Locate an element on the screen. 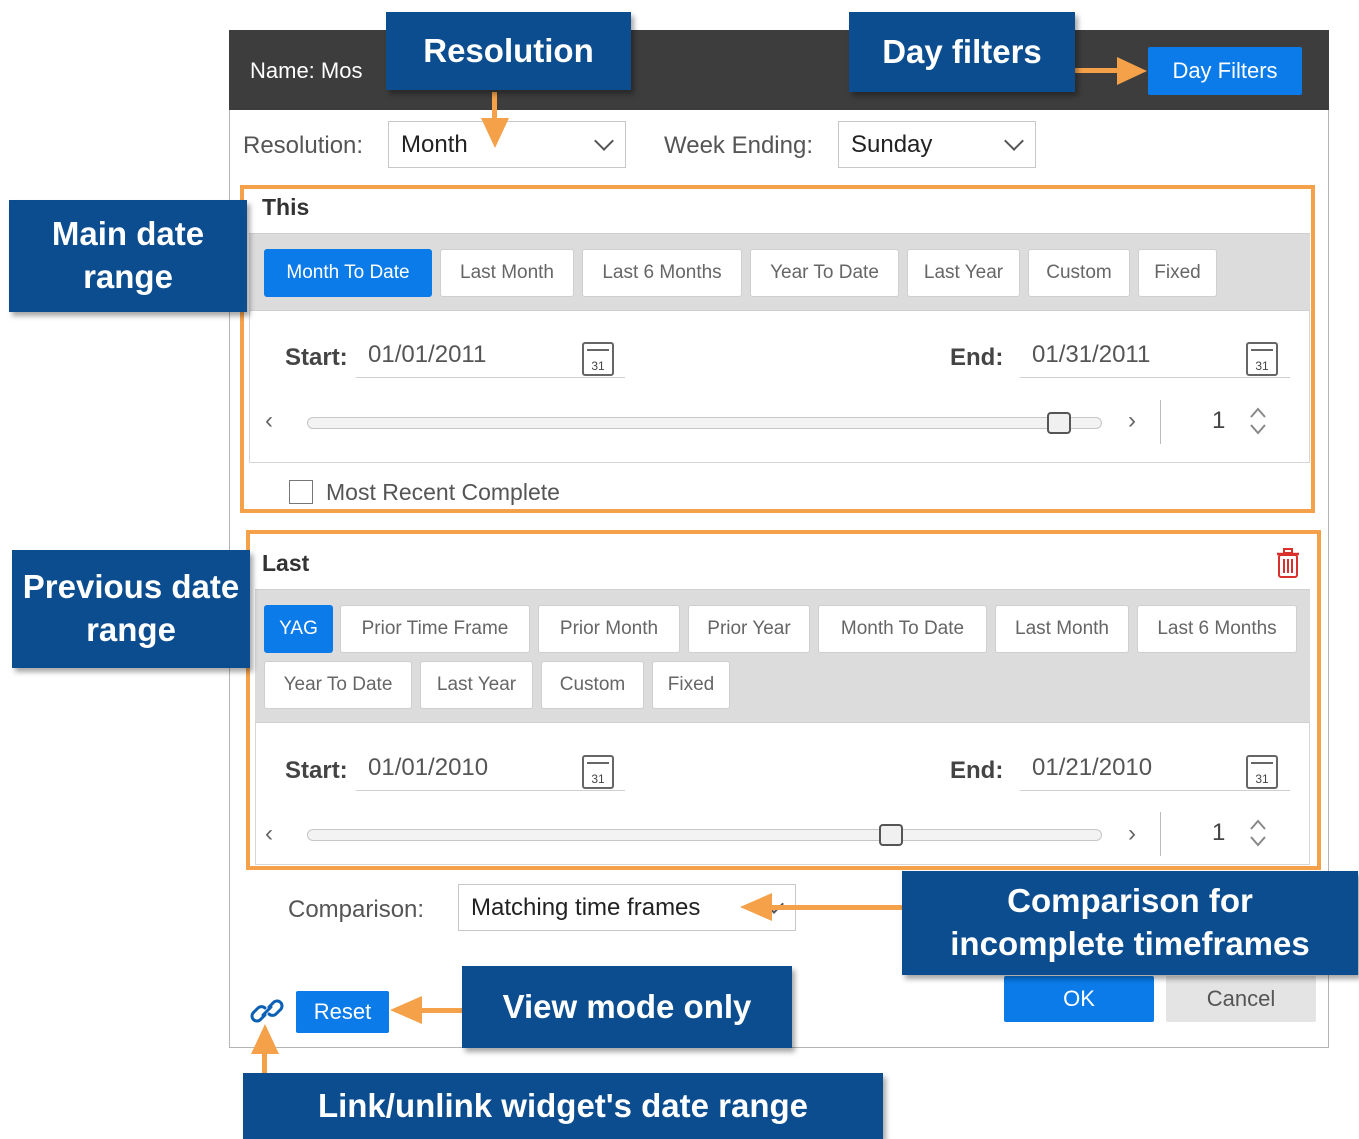 This screenshot has width=1359, height=1139. last-preset-fixed: Fixed is located at coordinates (691, 685).